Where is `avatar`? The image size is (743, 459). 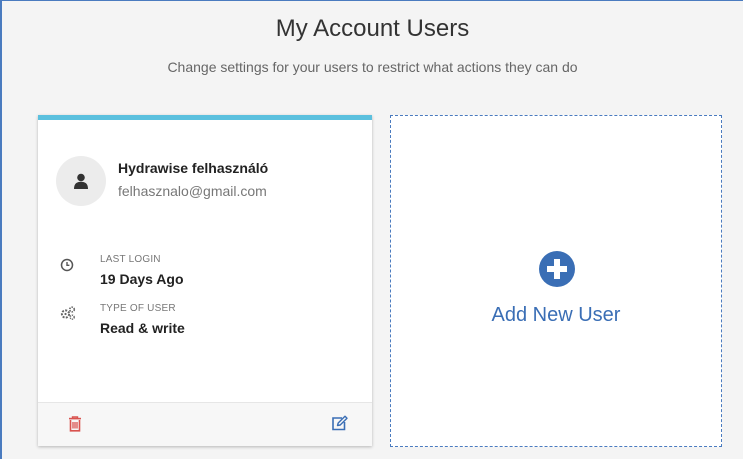
avatar is located at coordinates (81, 181).